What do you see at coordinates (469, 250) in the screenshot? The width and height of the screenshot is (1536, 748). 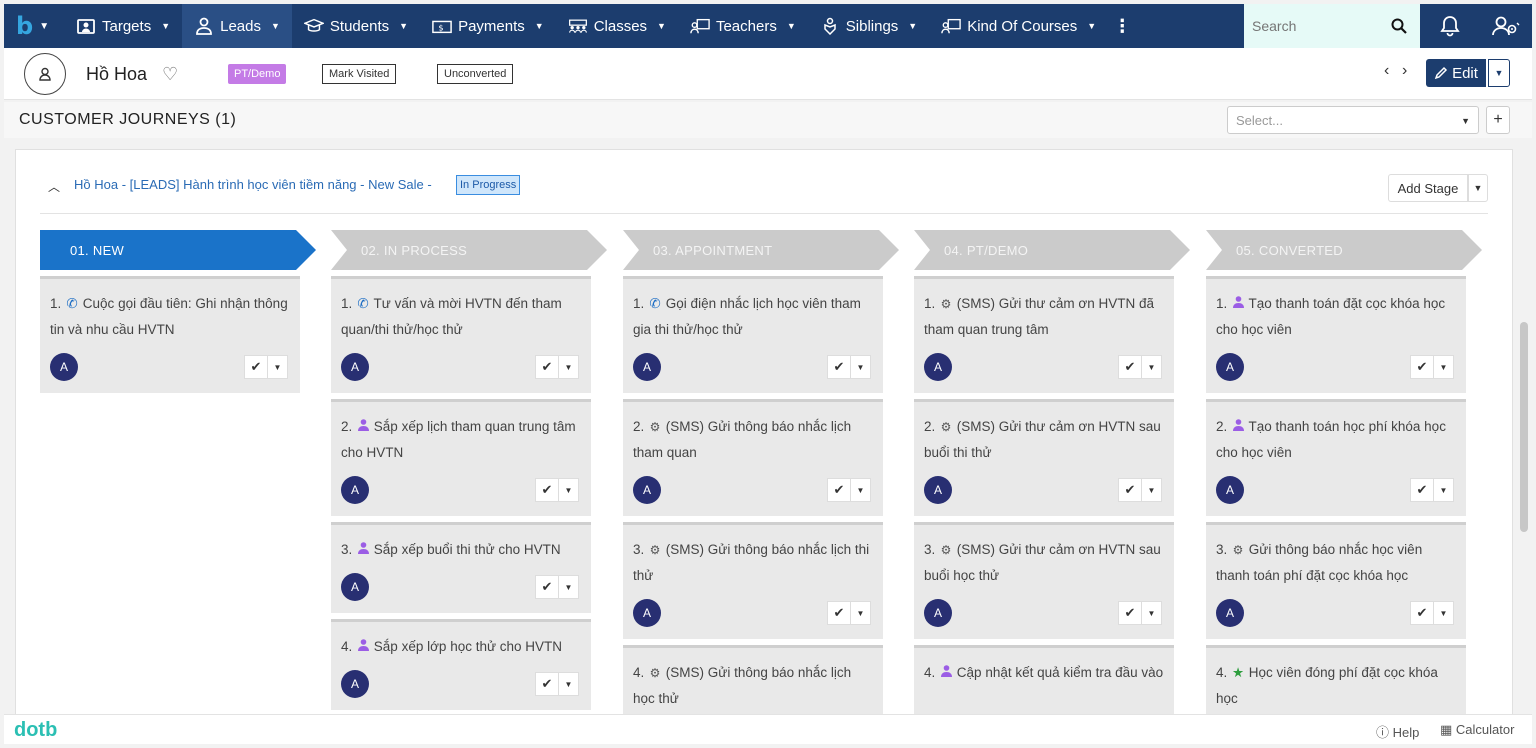 I see `stage-header: 02. IN PROCESS` at bounding box center [469, 250].